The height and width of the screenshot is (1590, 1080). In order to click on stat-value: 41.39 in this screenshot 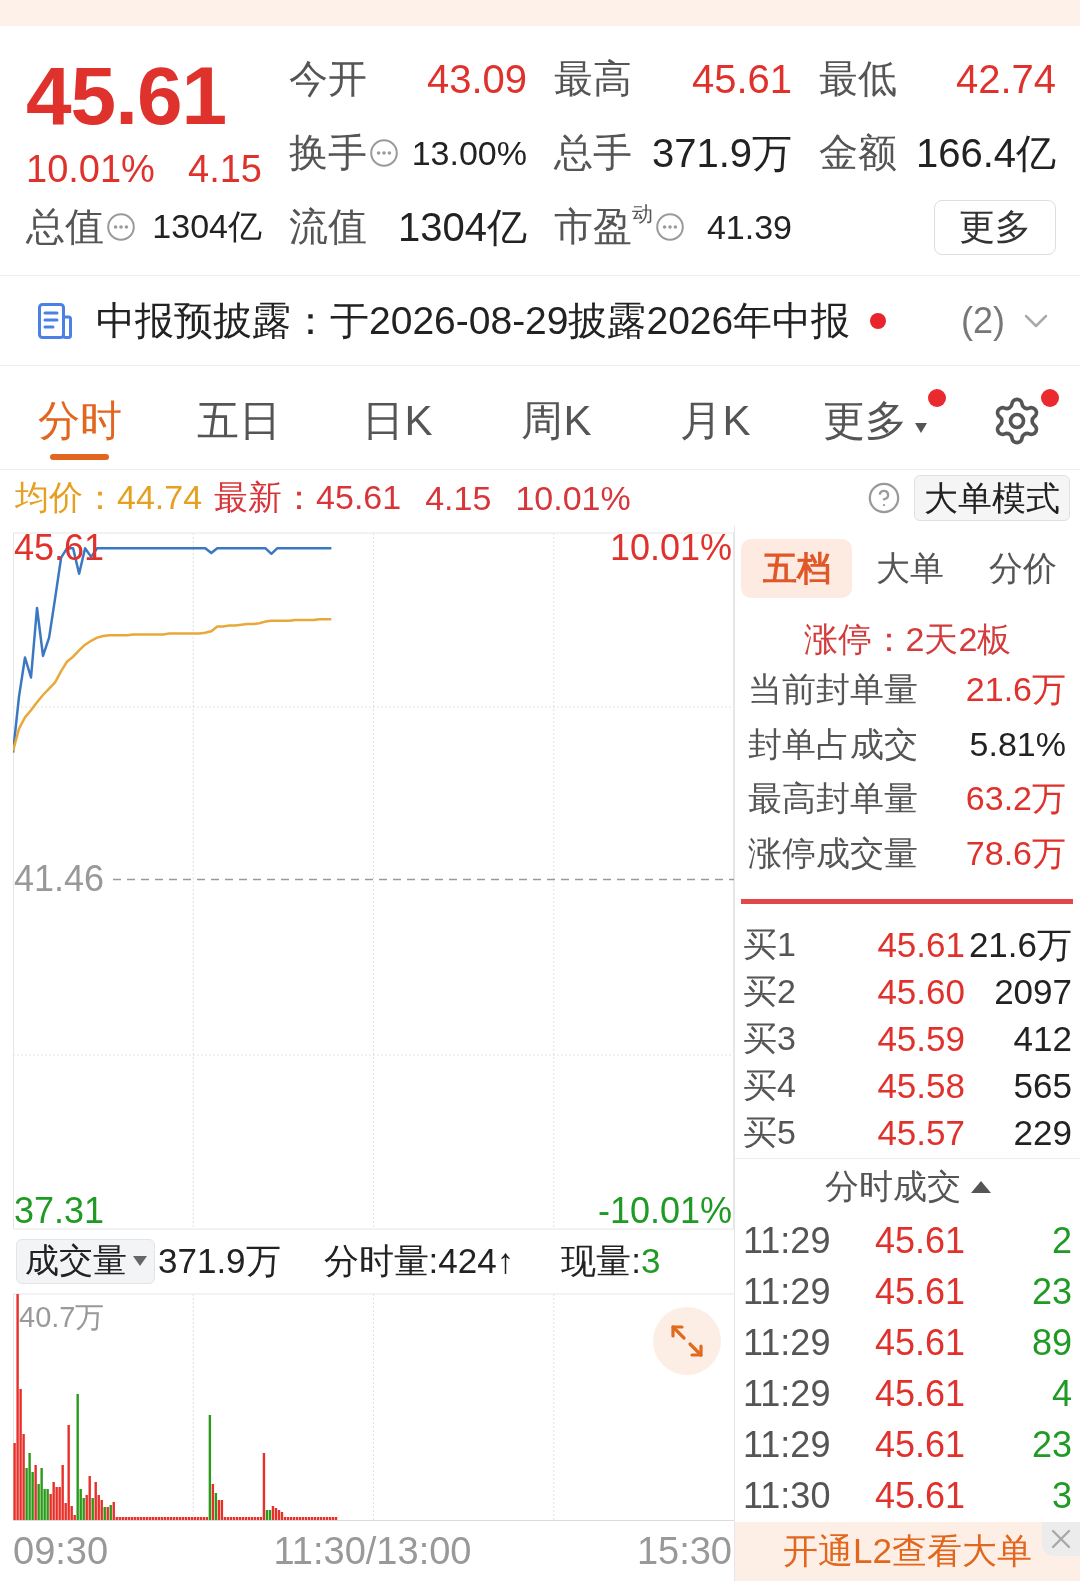, I will do `click(749, 227)`.